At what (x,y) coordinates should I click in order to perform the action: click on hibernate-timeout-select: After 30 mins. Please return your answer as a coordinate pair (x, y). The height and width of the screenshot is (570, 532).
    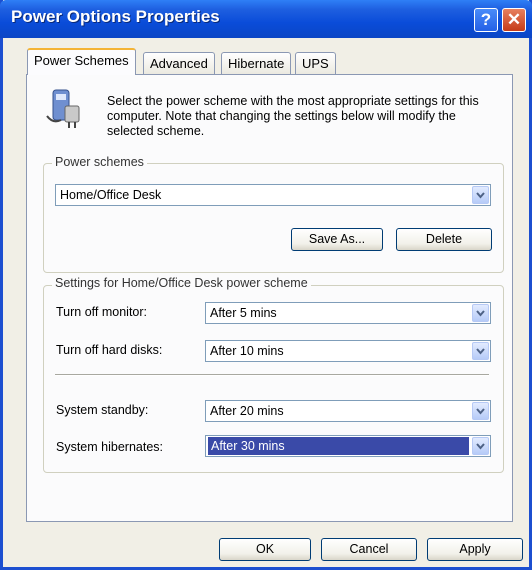
    Looking at the image, I should click on (348, 446).